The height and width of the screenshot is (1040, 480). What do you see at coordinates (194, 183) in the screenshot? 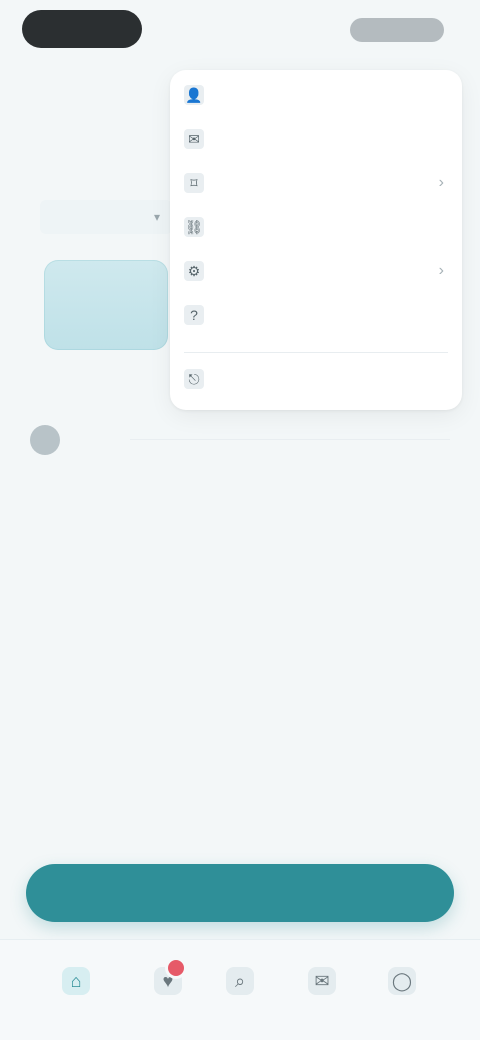
I see `bookmark-icon: ⌑` at bounding box center [194, 183].